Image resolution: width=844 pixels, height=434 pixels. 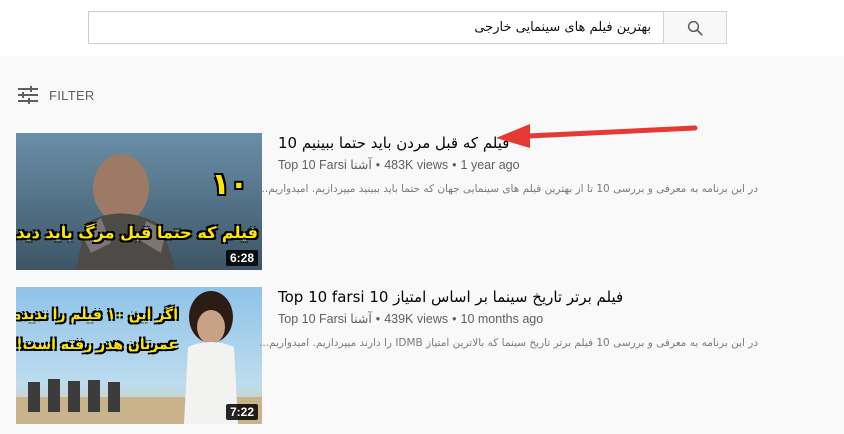 I want to click on thumbnail-caption: فیلم که حتما قبل مرگ باید دید, so click(x=137, y=232).